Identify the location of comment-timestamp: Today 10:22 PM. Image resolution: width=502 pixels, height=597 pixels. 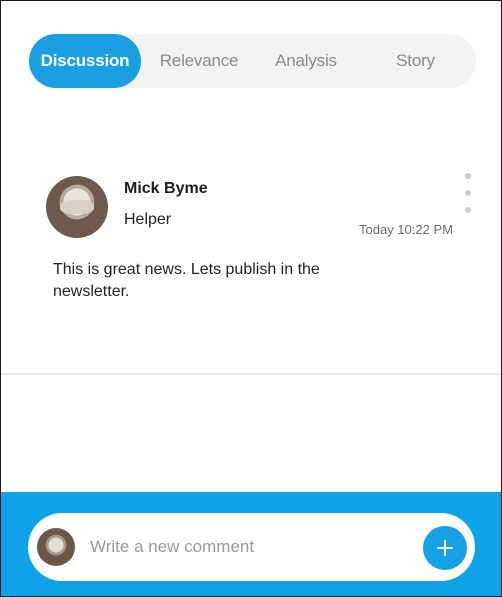
(406, 229).